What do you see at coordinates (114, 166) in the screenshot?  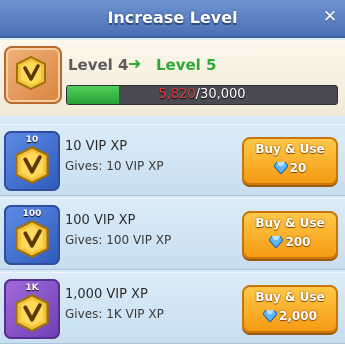 I see `item-gives: Gives: 10 VIP XP` at bounding box center [114, 166].